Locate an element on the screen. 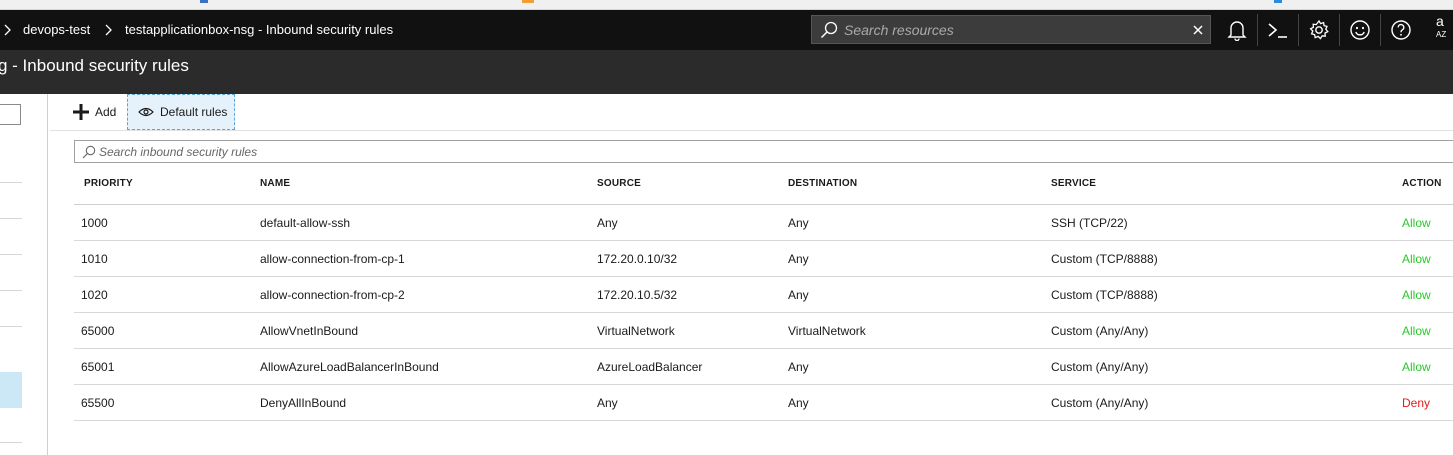 The width and height of the screenshot is (1453, 455). column-header-destination: DESTINATION is located at coordinates (822, 184).